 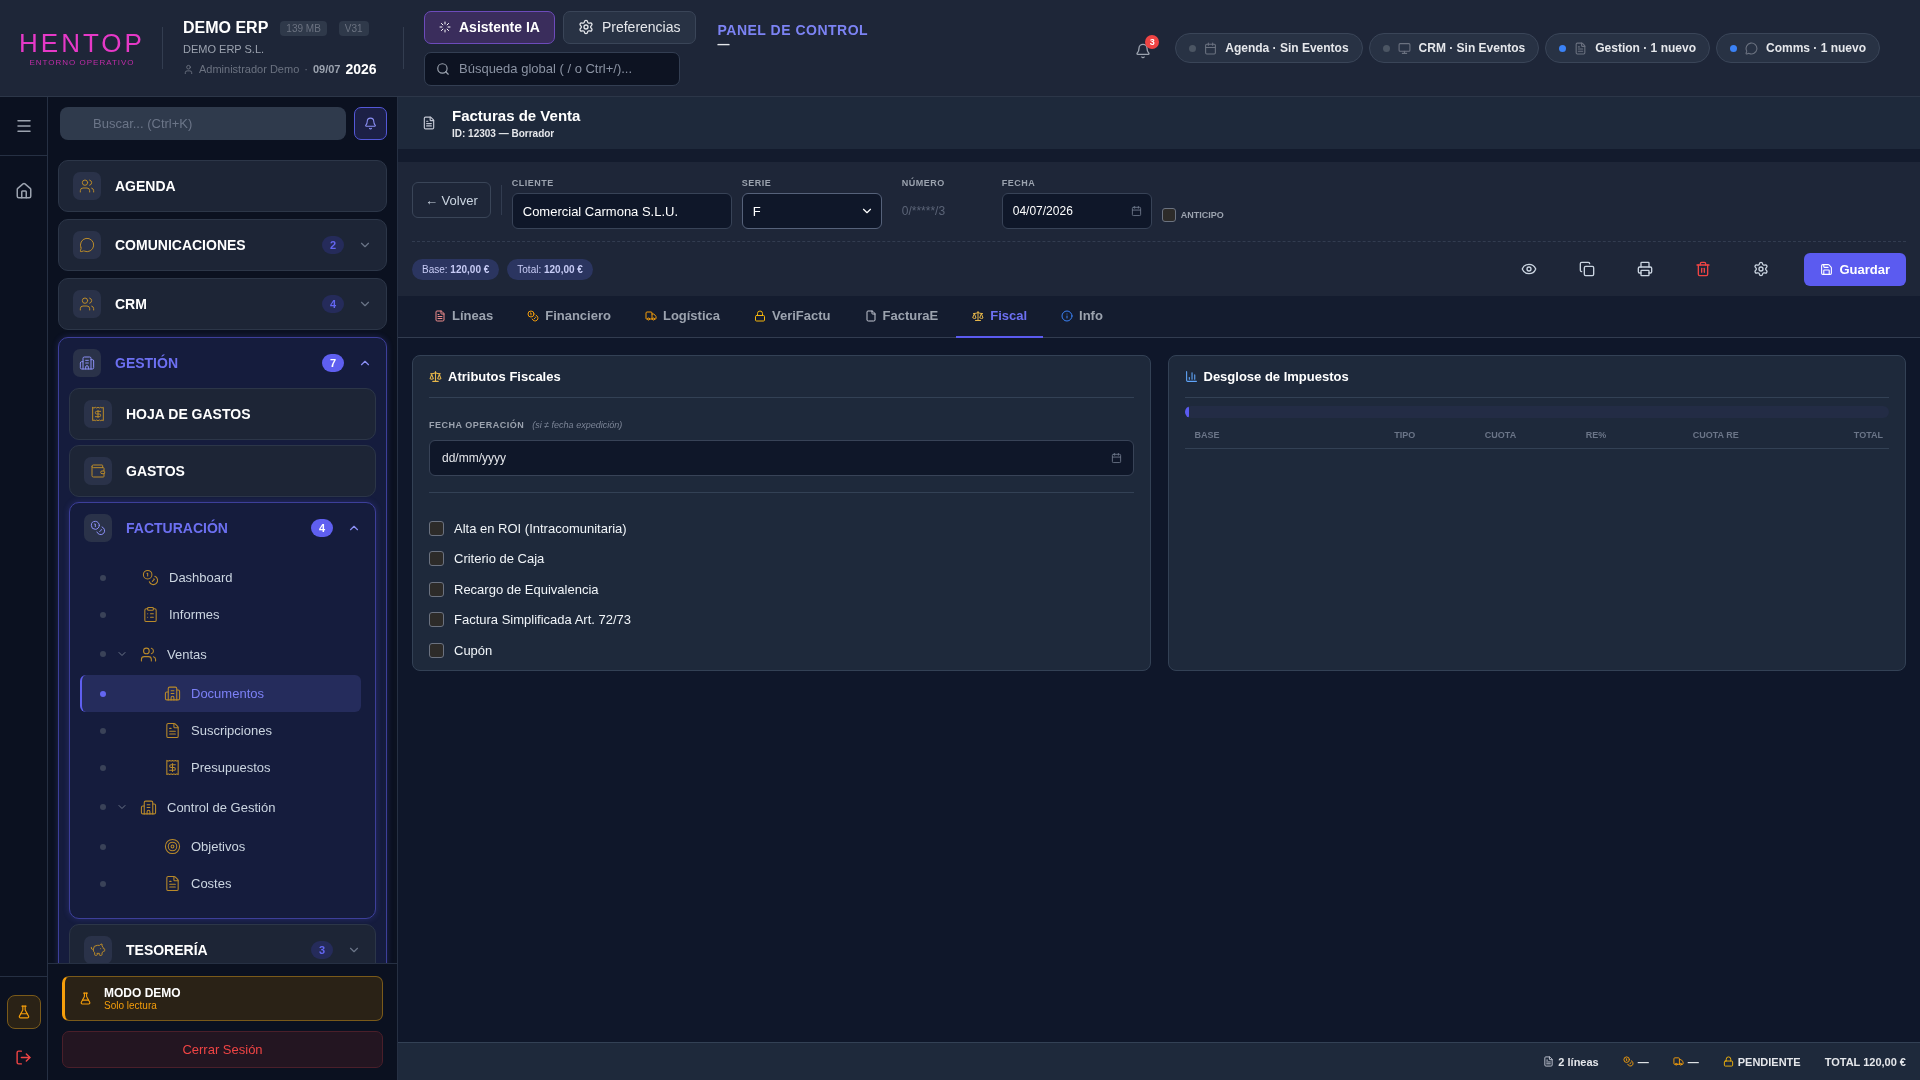 I want to click on logout-button: Cerrar Sesión, so click(x=222, y=1049).